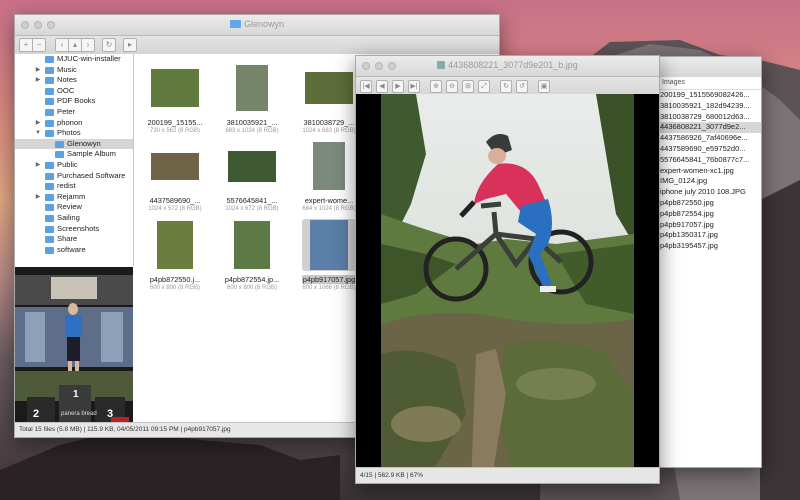  Describe the element at coordinates (74, 250) in the screenshot. I see `sidebar-item: software` at that location.